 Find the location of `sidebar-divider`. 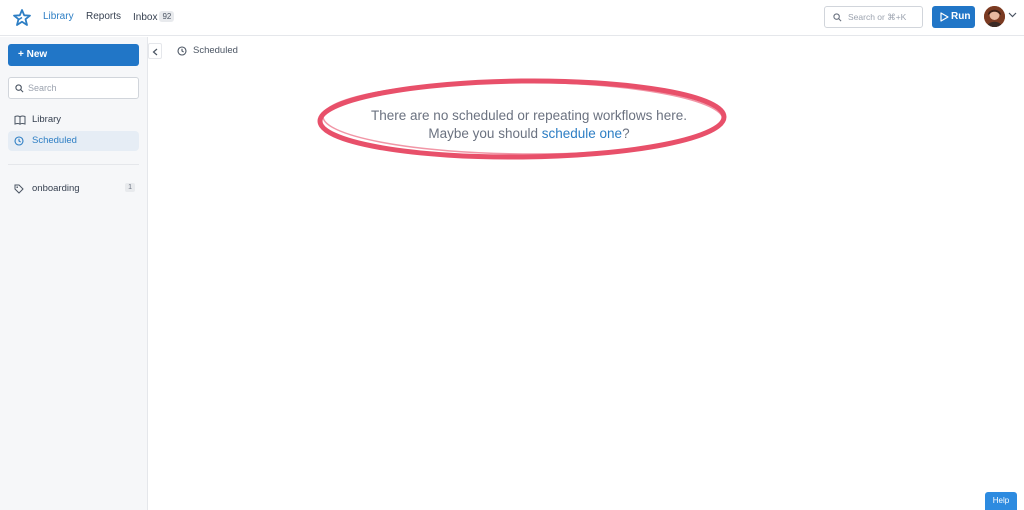

sidebar-divider is located at coordinates (73, 164).